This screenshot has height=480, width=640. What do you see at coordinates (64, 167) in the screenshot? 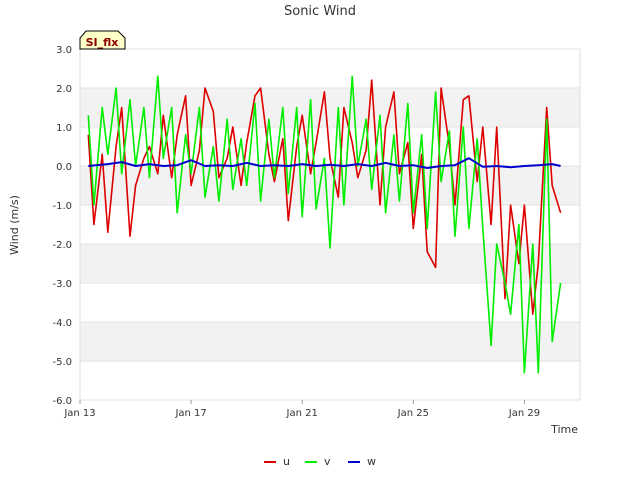
I see `y-tick-label: 0.0` at bounding box center [64, 167].